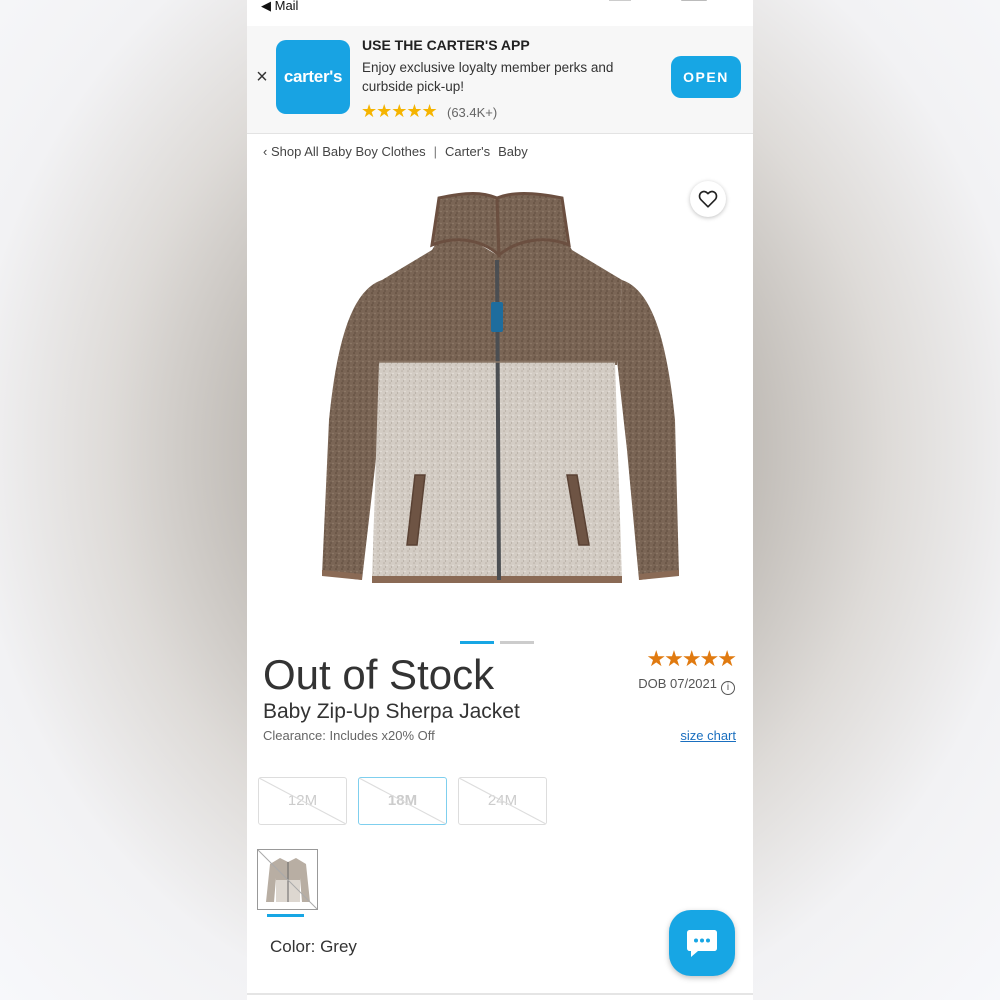  What do you see at coordinates (500, 640) in the screenshot?
I see `image-carousel-dots` at bounding box center [500, 640].